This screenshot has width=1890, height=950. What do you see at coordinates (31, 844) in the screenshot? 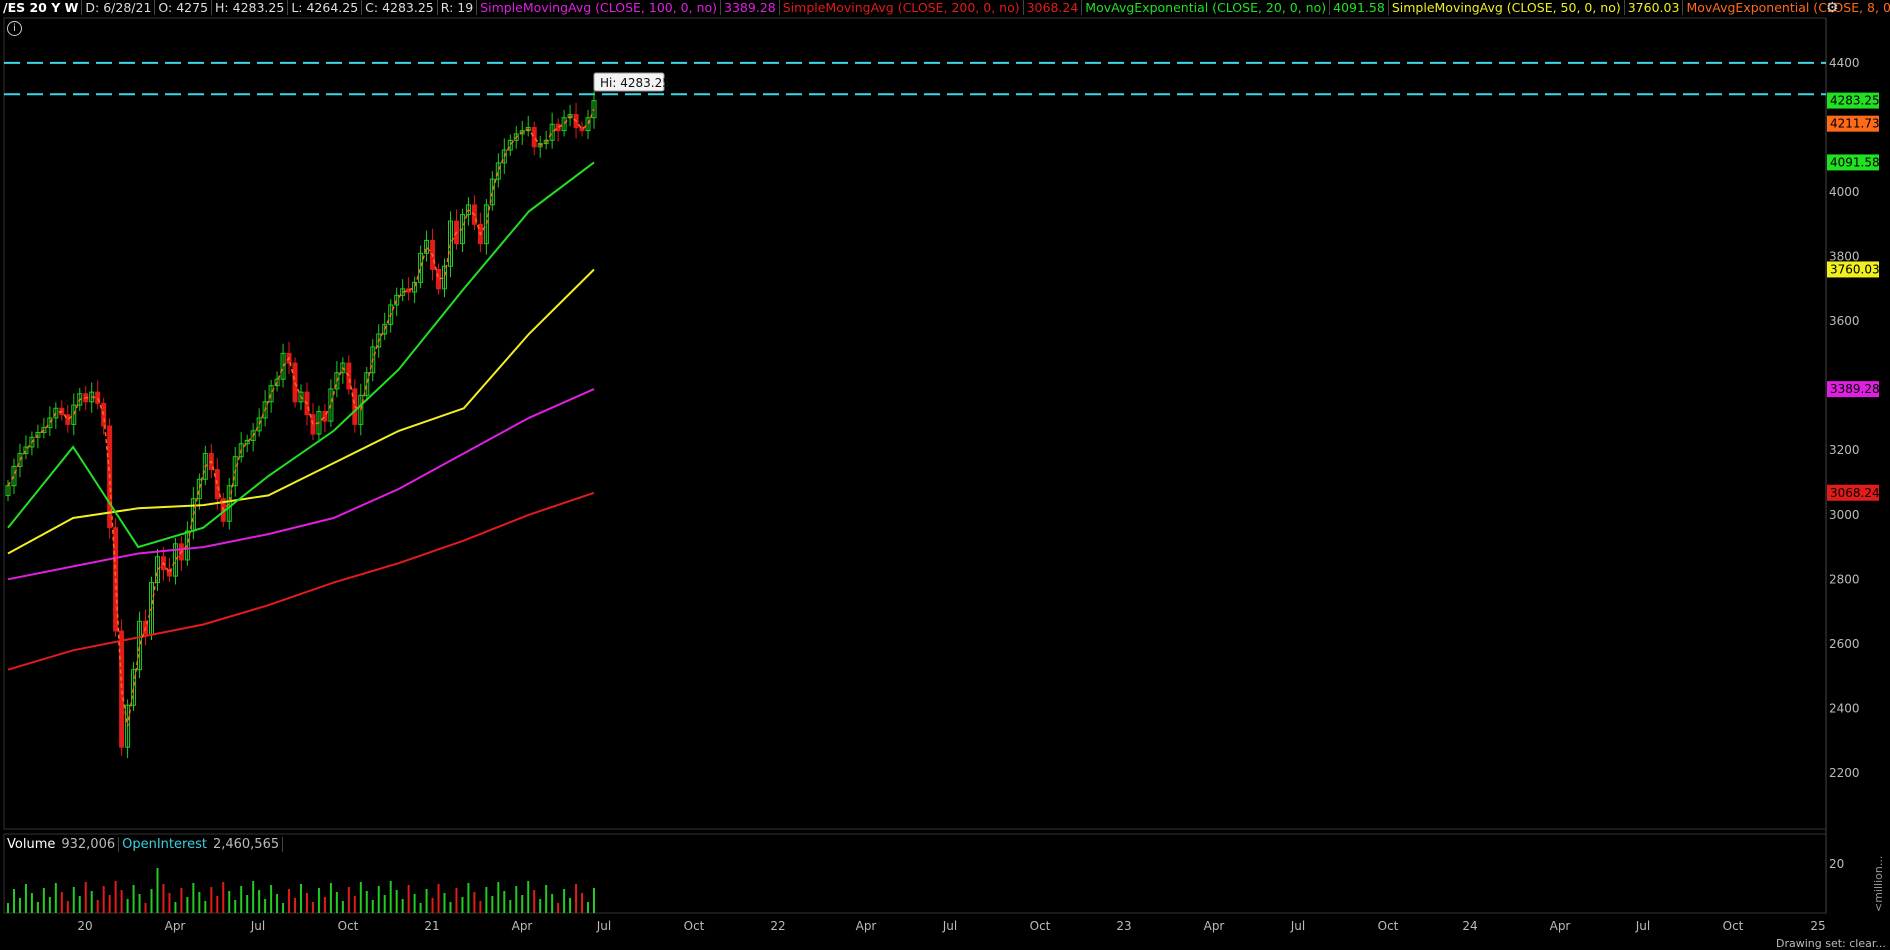
I see `volume-label: Volume` at bounding box center [31, 844].